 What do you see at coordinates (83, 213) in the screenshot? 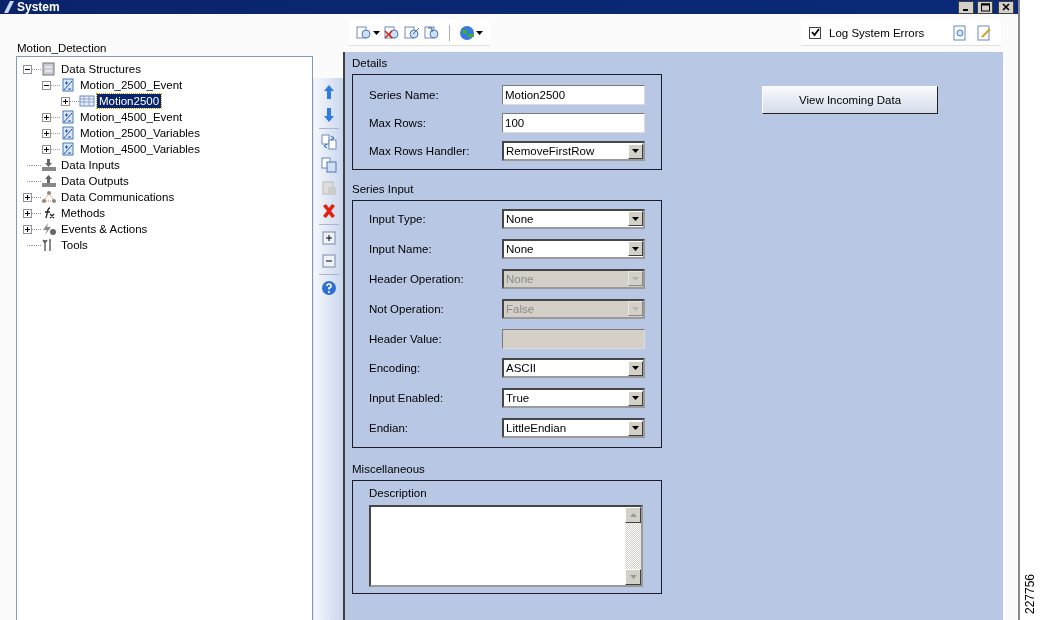
I see `tree-item: Methods` at bounding box center [83, 213].